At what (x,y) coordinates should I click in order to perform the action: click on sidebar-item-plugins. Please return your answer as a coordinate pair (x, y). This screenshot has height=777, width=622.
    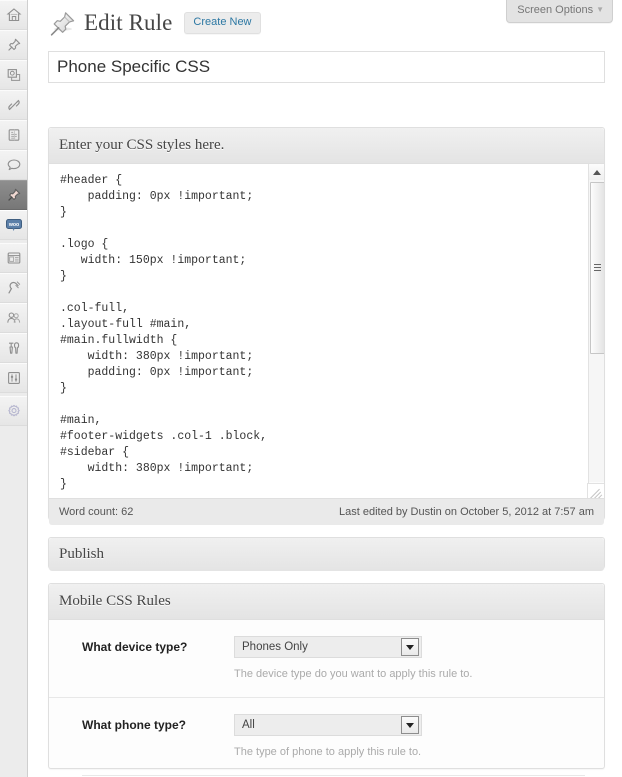
    Looking at the image, I should click on (13, 288).